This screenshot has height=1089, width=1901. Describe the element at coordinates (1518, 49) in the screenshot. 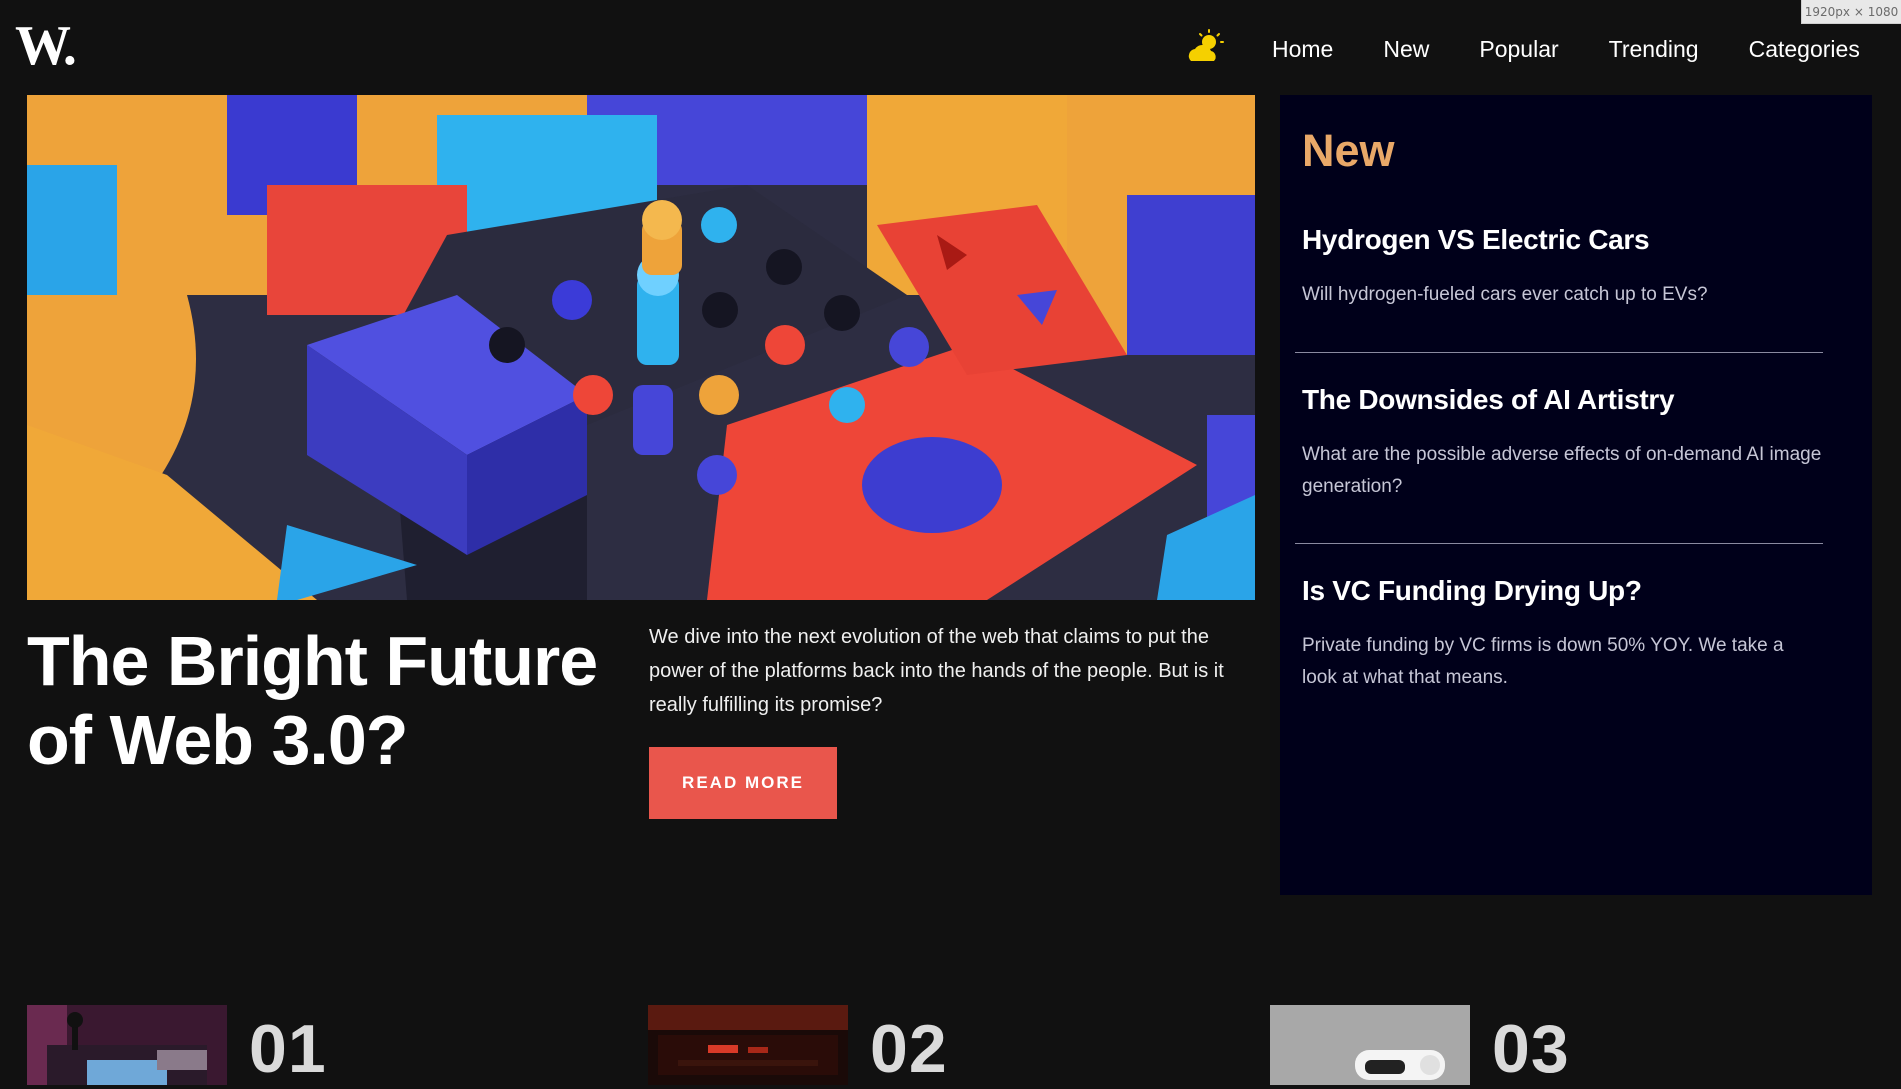

I see `nav-popular: Popular` at that location.